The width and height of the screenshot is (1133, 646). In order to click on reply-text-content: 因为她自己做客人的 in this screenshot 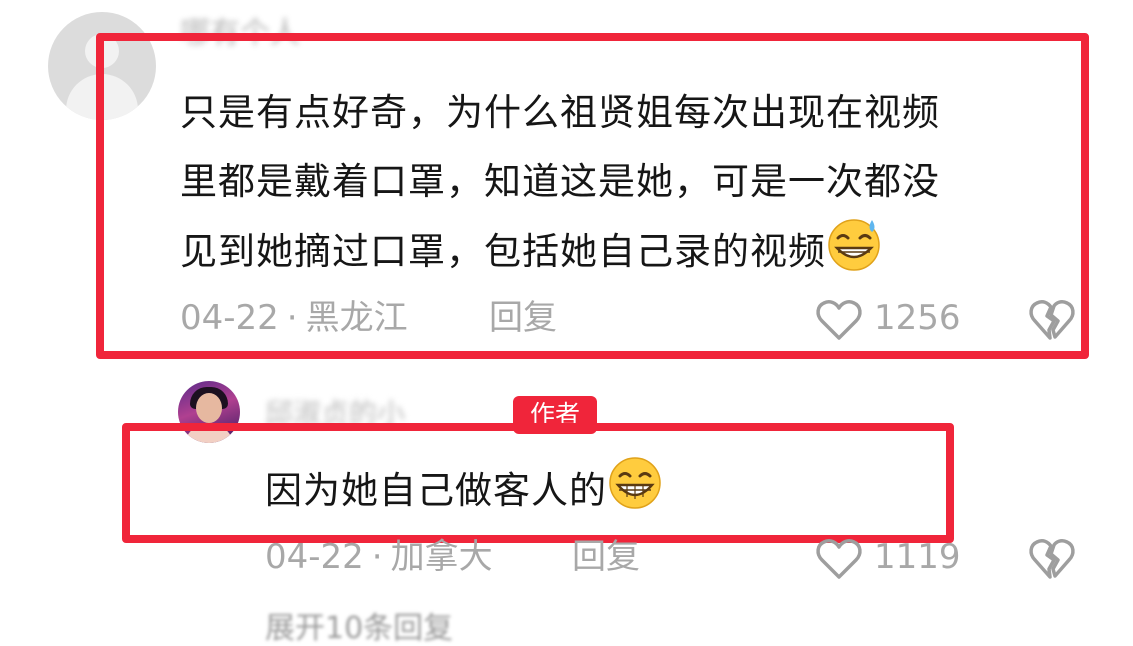, I will do `click(436, 490)`.